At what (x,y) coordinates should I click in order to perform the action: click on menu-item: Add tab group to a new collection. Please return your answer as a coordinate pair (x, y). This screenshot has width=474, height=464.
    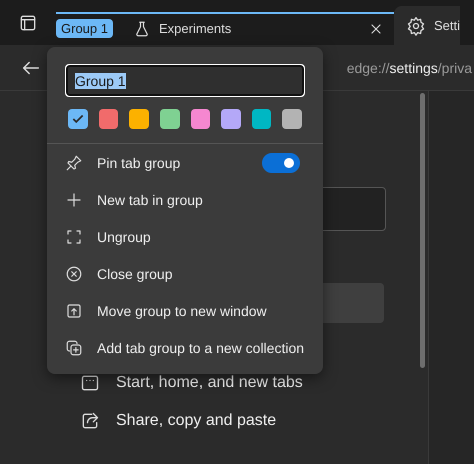
    Looking at the image, I should click on (185, 347).